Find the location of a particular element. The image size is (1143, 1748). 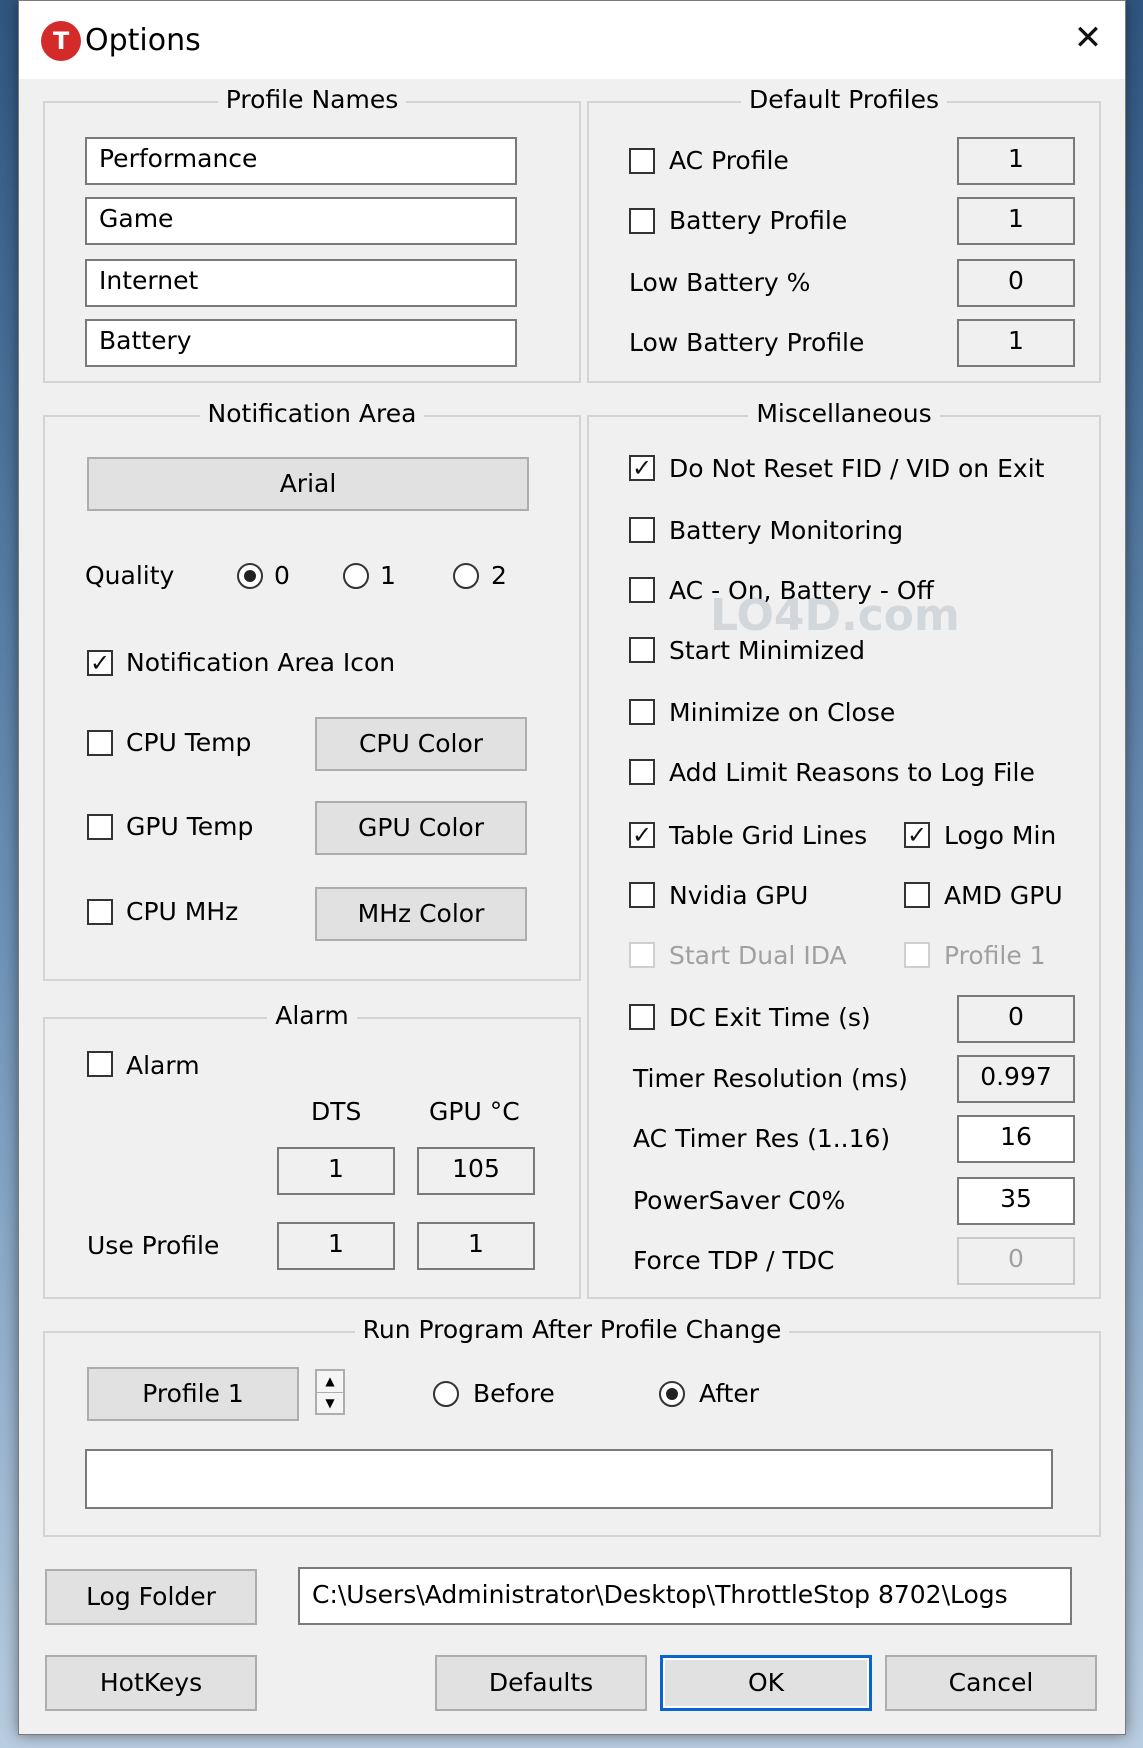

use-profile-label: Use Profile is located at coordinates (153, 1245).